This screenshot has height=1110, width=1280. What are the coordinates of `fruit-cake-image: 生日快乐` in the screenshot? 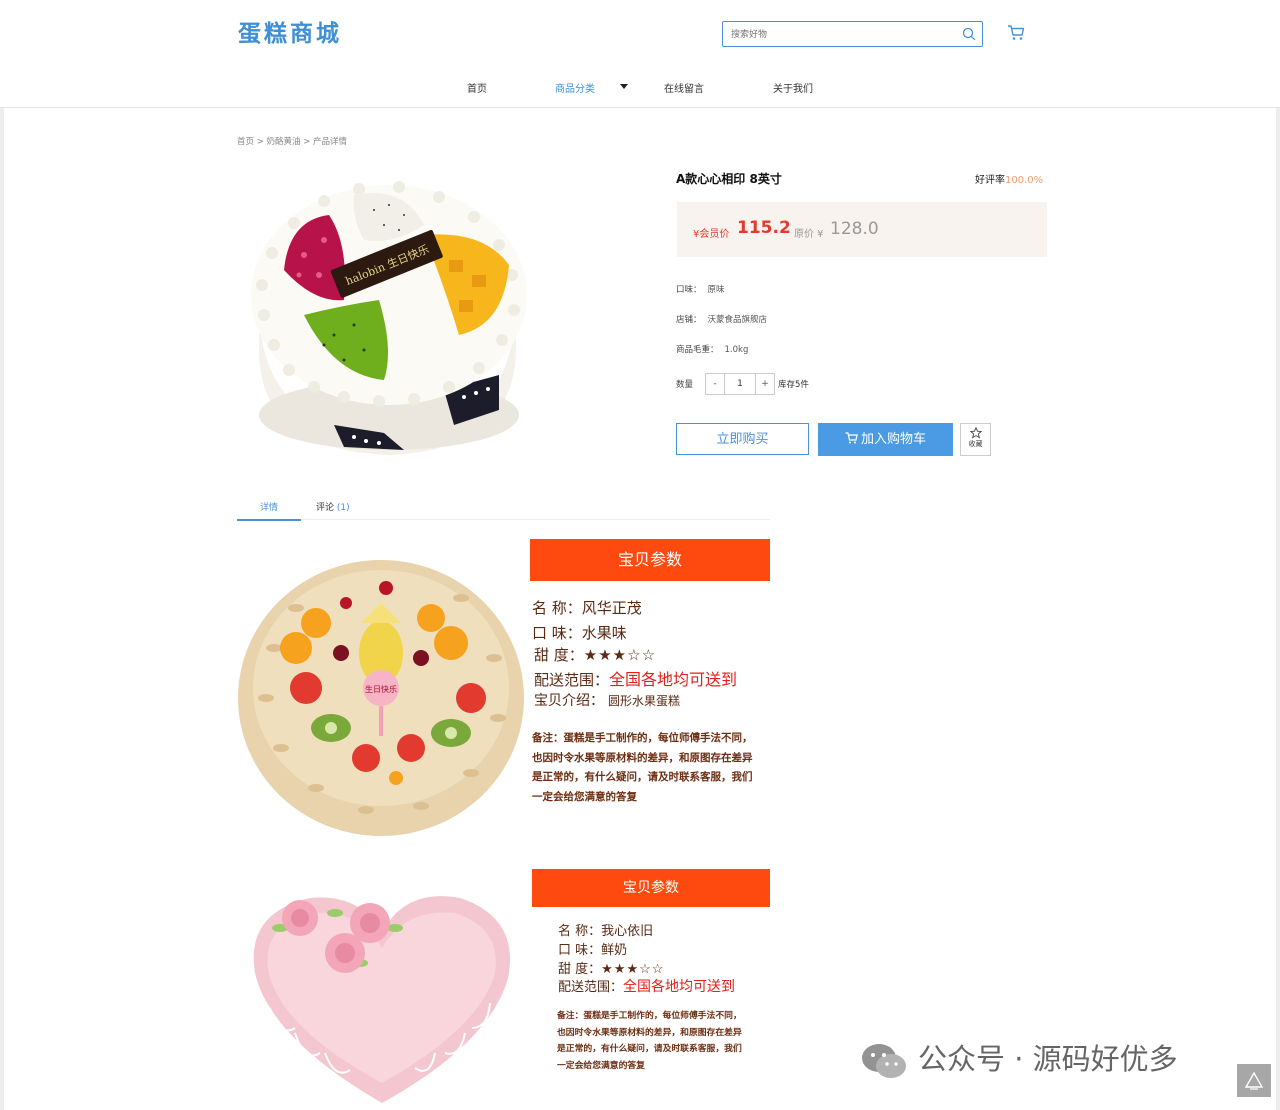 It's located at (381, 698).